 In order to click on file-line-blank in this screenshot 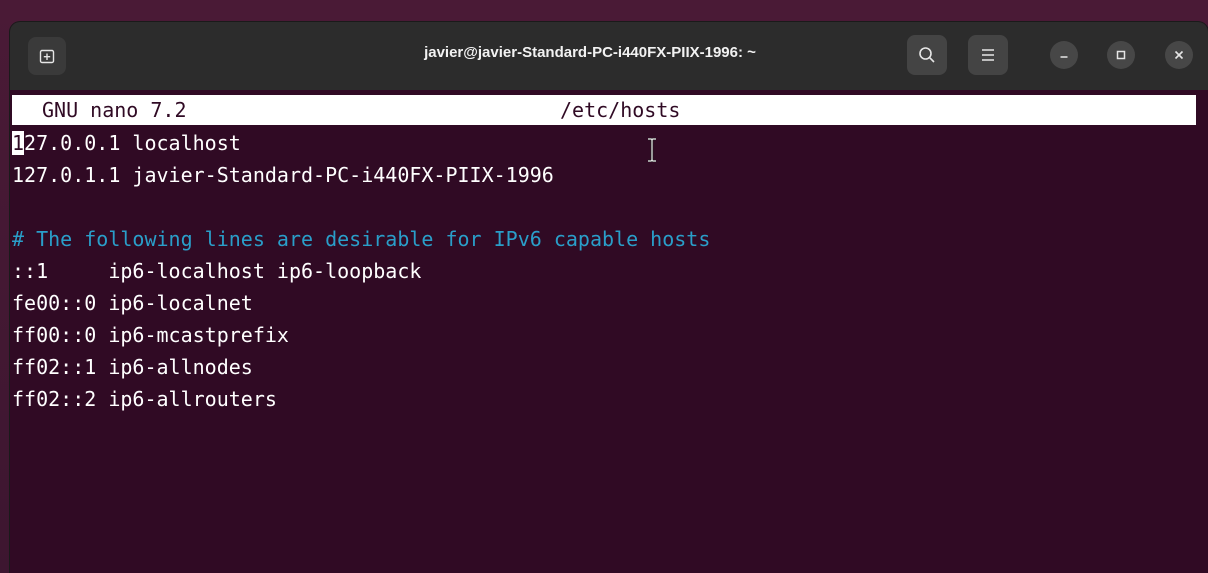, I will do `click(361, 207)`.